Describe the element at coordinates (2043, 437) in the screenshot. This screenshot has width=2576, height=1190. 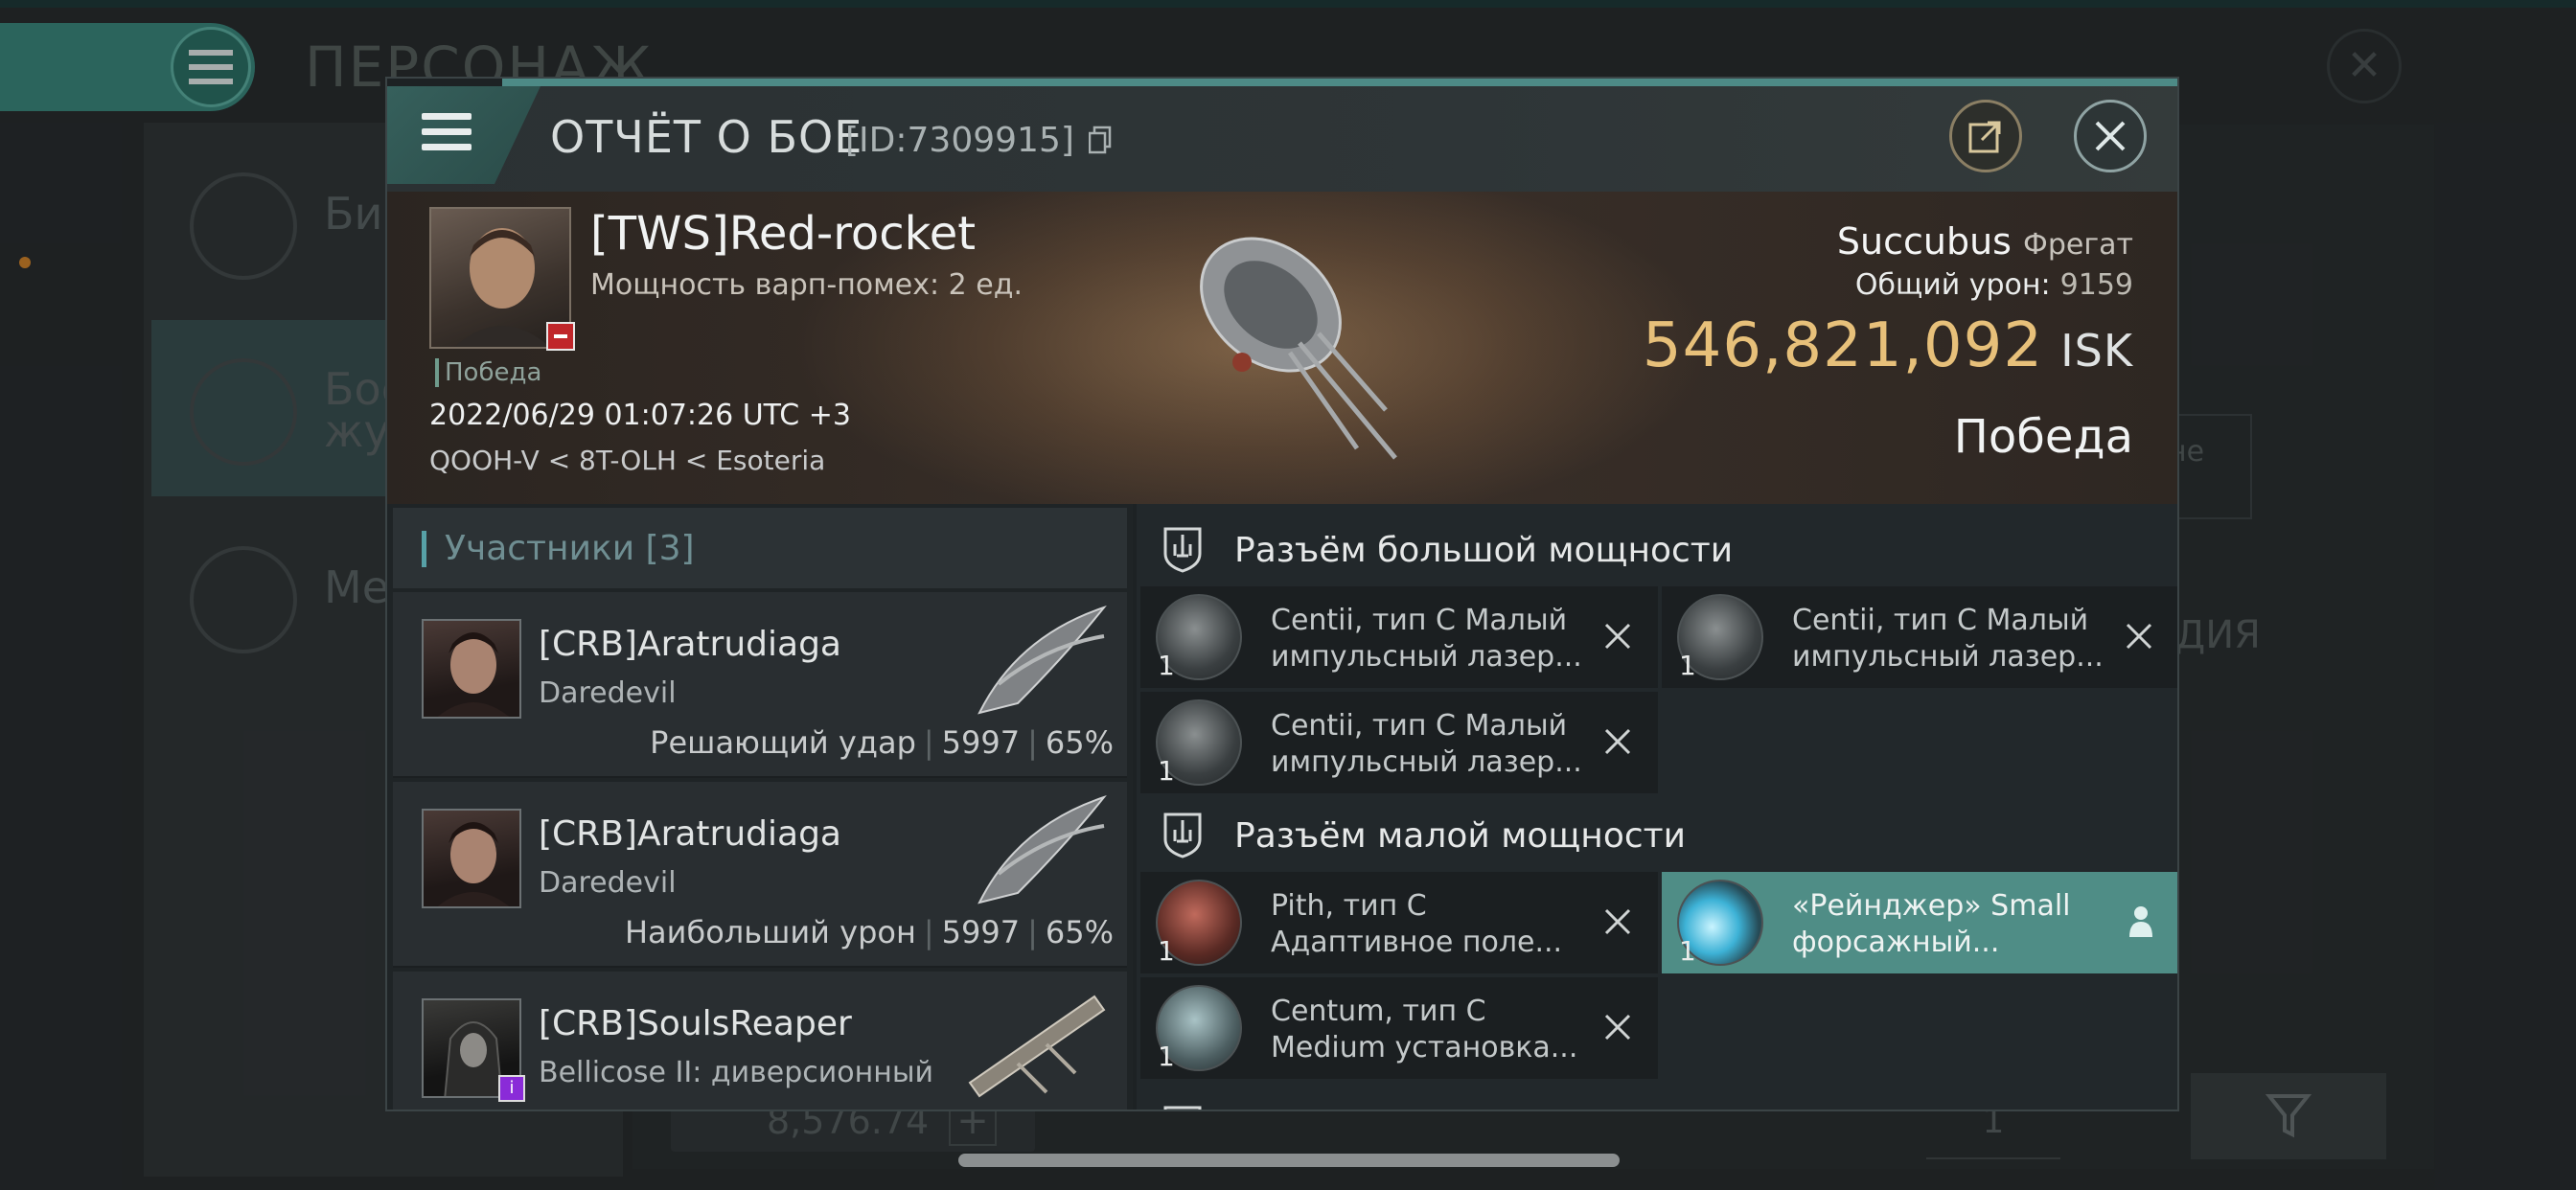
I see `battle-outcome: Победа` at that location.